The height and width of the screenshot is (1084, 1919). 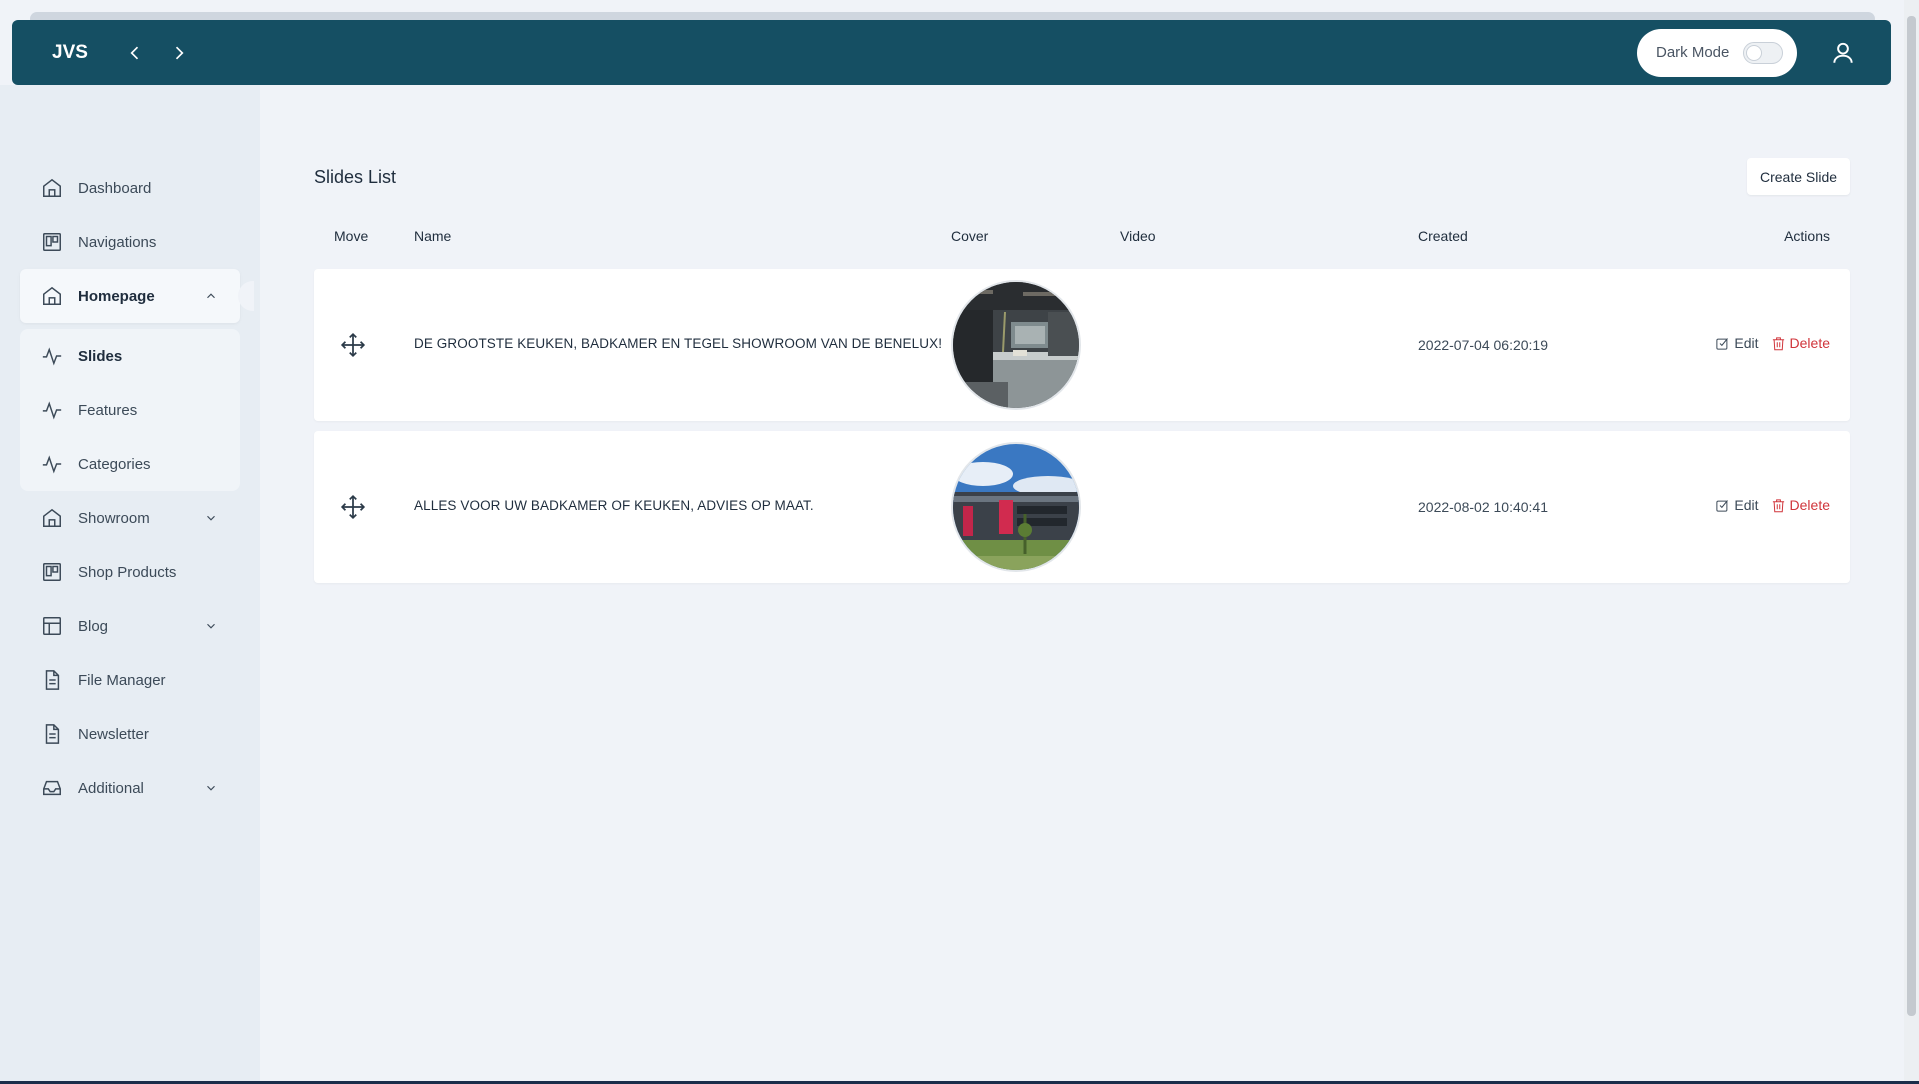 I want to click on sidebar-item-additional: Additional, so click(x=130, y=788).